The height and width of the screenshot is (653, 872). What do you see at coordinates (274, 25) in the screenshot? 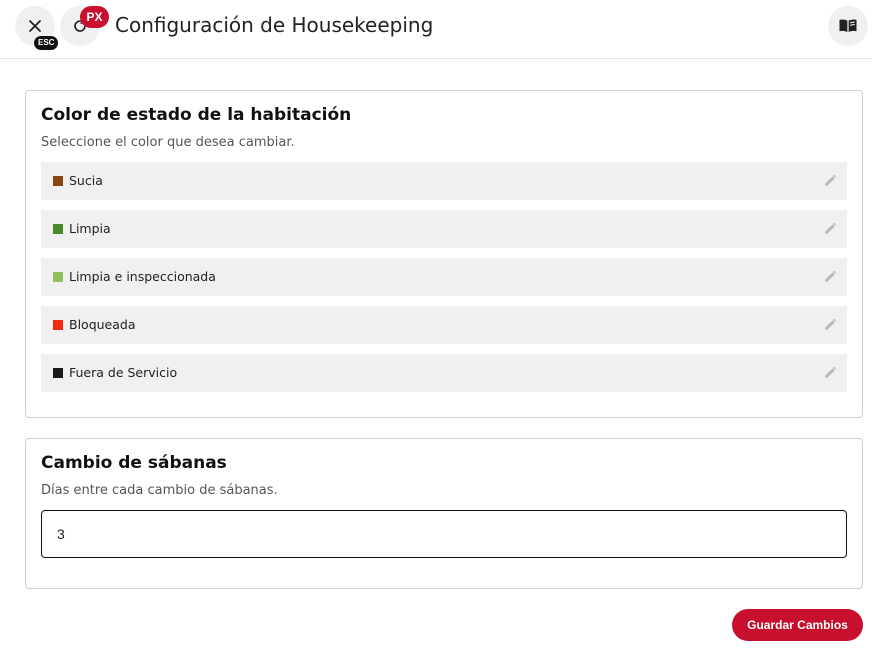
I see `page-title: Configuración de Housekeeping` at bounding box center [274, 25].